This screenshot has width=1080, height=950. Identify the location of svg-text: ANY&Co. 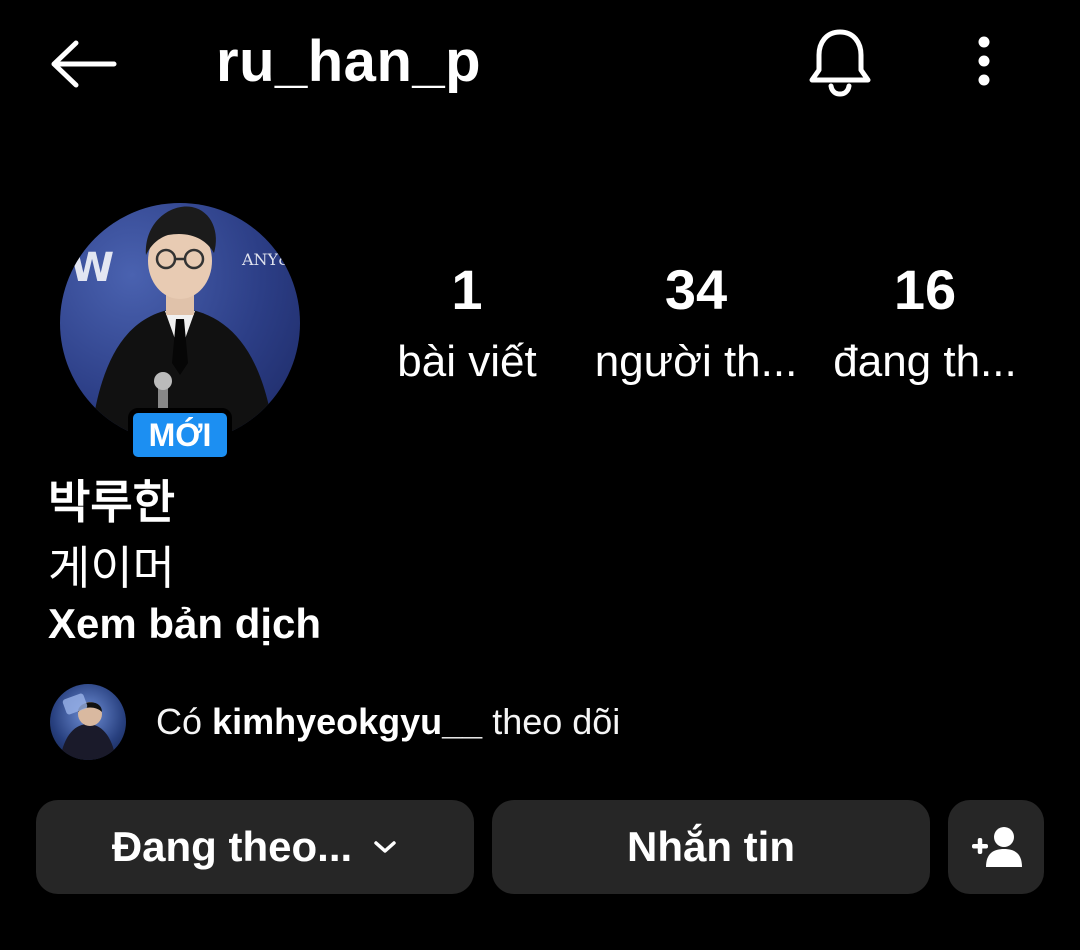
(270, 259).